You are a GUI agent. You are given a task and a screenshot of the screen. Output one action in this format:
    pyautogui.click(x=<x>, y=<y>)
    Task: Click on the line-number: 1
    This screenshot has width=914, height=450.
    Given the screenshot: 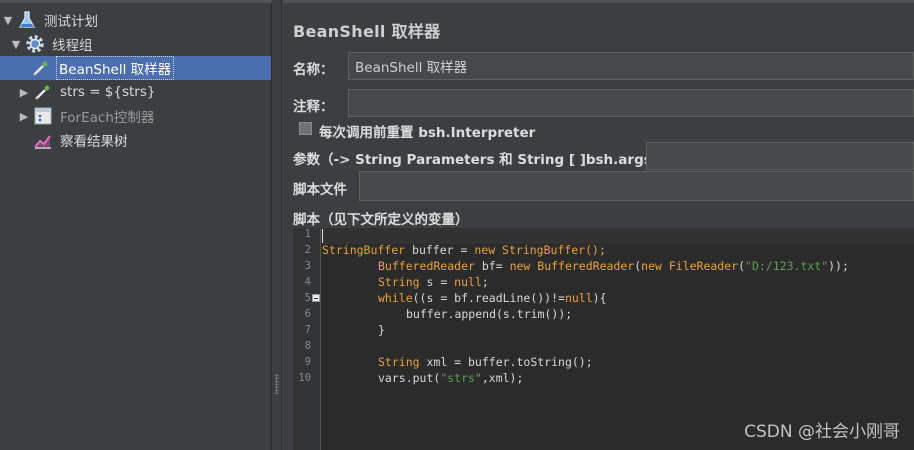 What is the action you would take?
    pyautogui.click(x=307, y=234)
    